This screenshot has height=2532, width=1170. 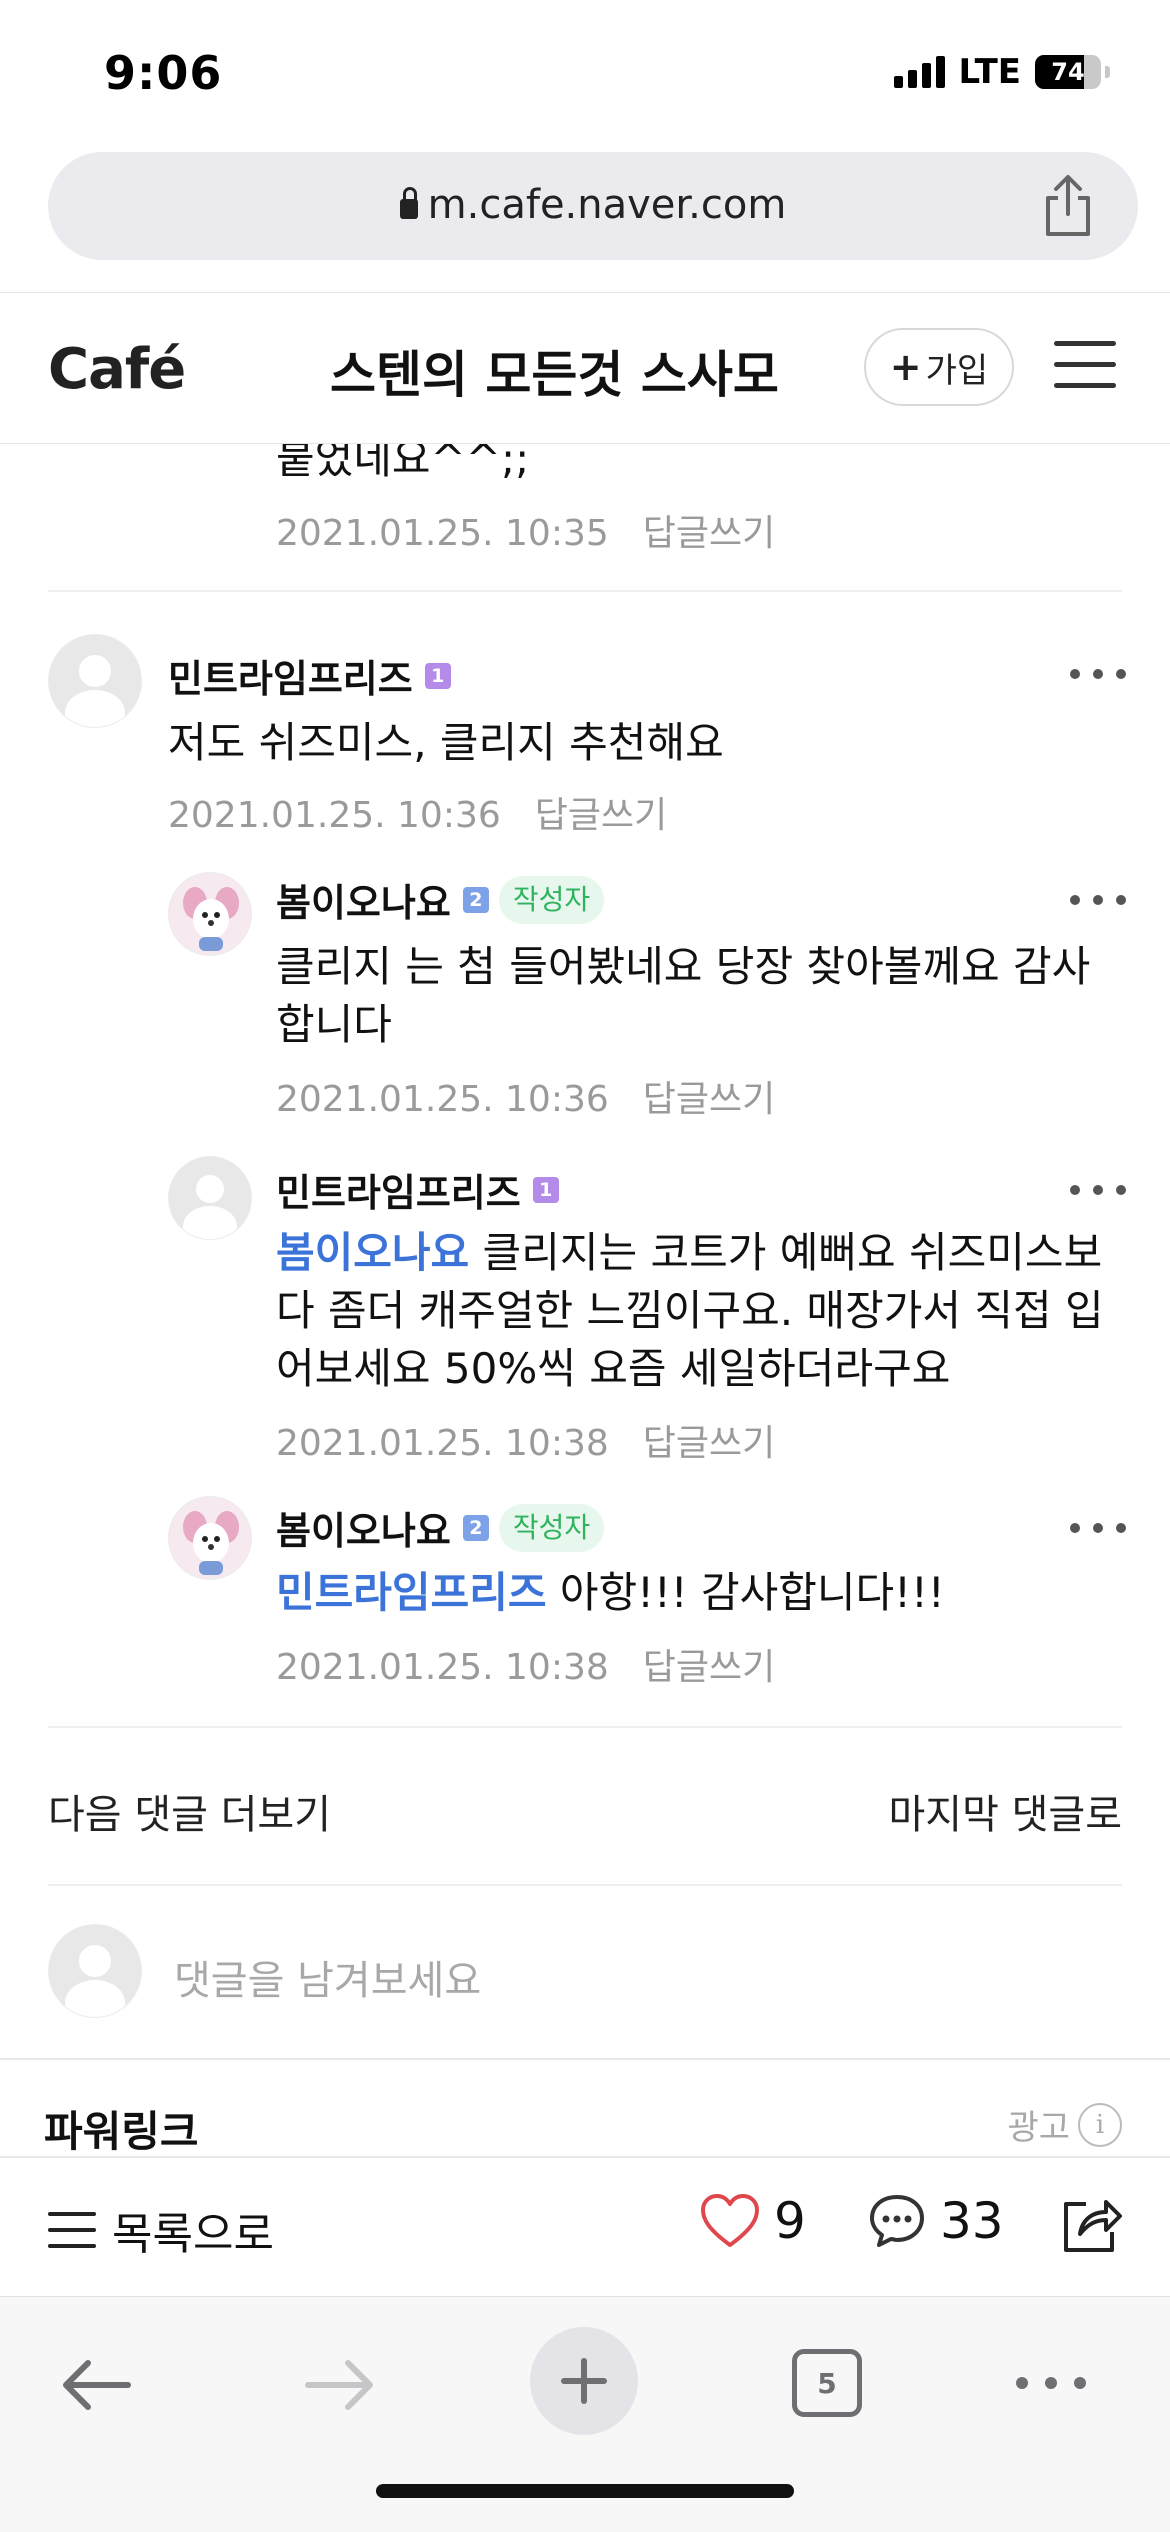 What do you see at coordinates (919, 72) in the screenshot?
I see `signal-icon` at bounding box center [919, 72].